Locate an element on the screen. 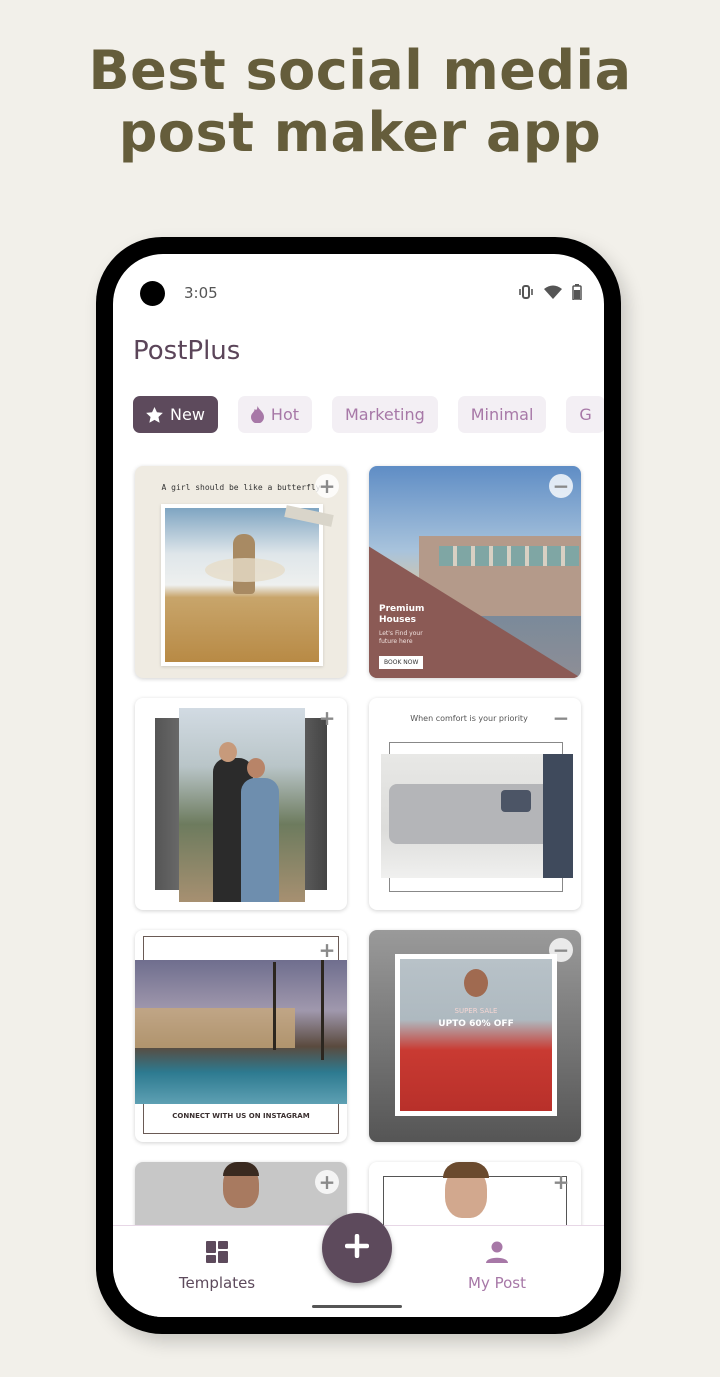 This screenshot has width=720, height=1377. app-title: PostPlus is located at coordinates (187, 351).